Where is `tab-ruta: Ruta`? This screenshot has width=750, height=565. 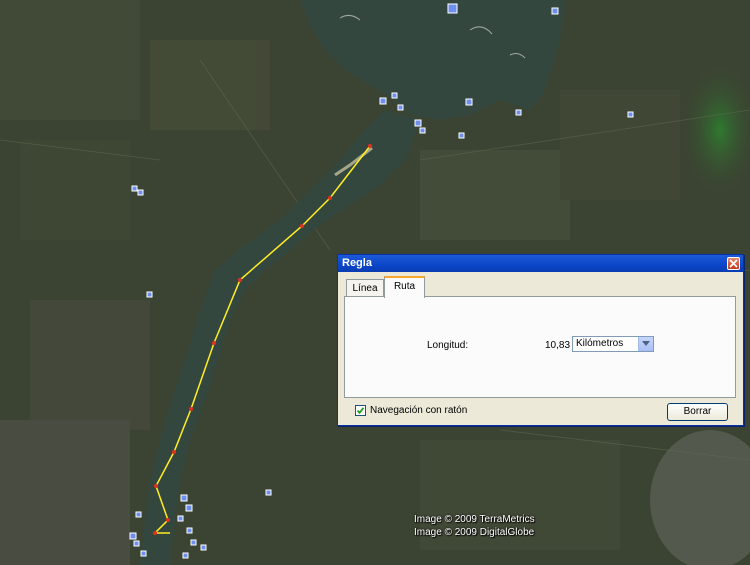
tab-ruta: Ruta is located at coordinates (404, 287).